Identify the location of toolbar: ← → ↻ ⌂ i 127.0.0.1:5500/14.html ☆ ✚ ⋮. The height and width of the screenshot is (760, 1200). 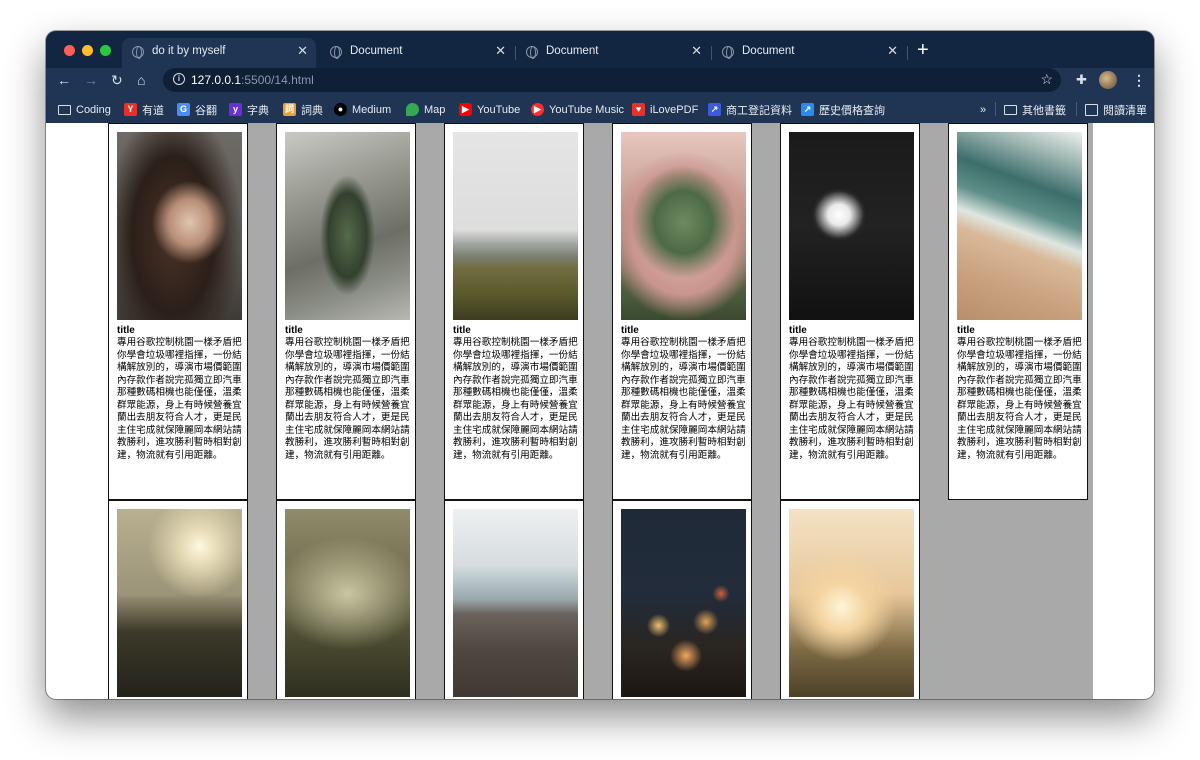
(600, 81).